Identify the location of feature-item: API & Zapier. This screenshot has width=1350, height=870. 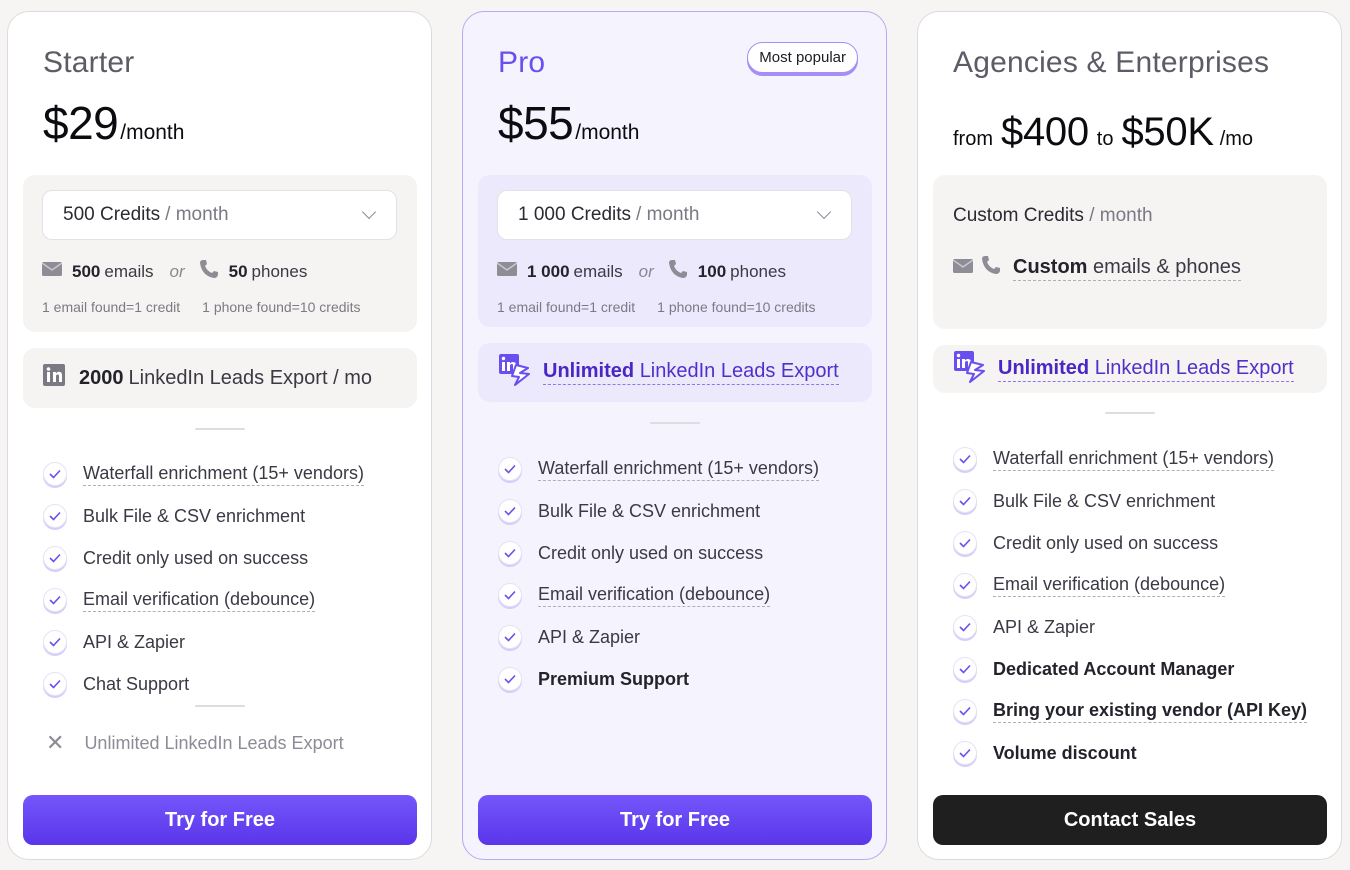
(1130, 627).